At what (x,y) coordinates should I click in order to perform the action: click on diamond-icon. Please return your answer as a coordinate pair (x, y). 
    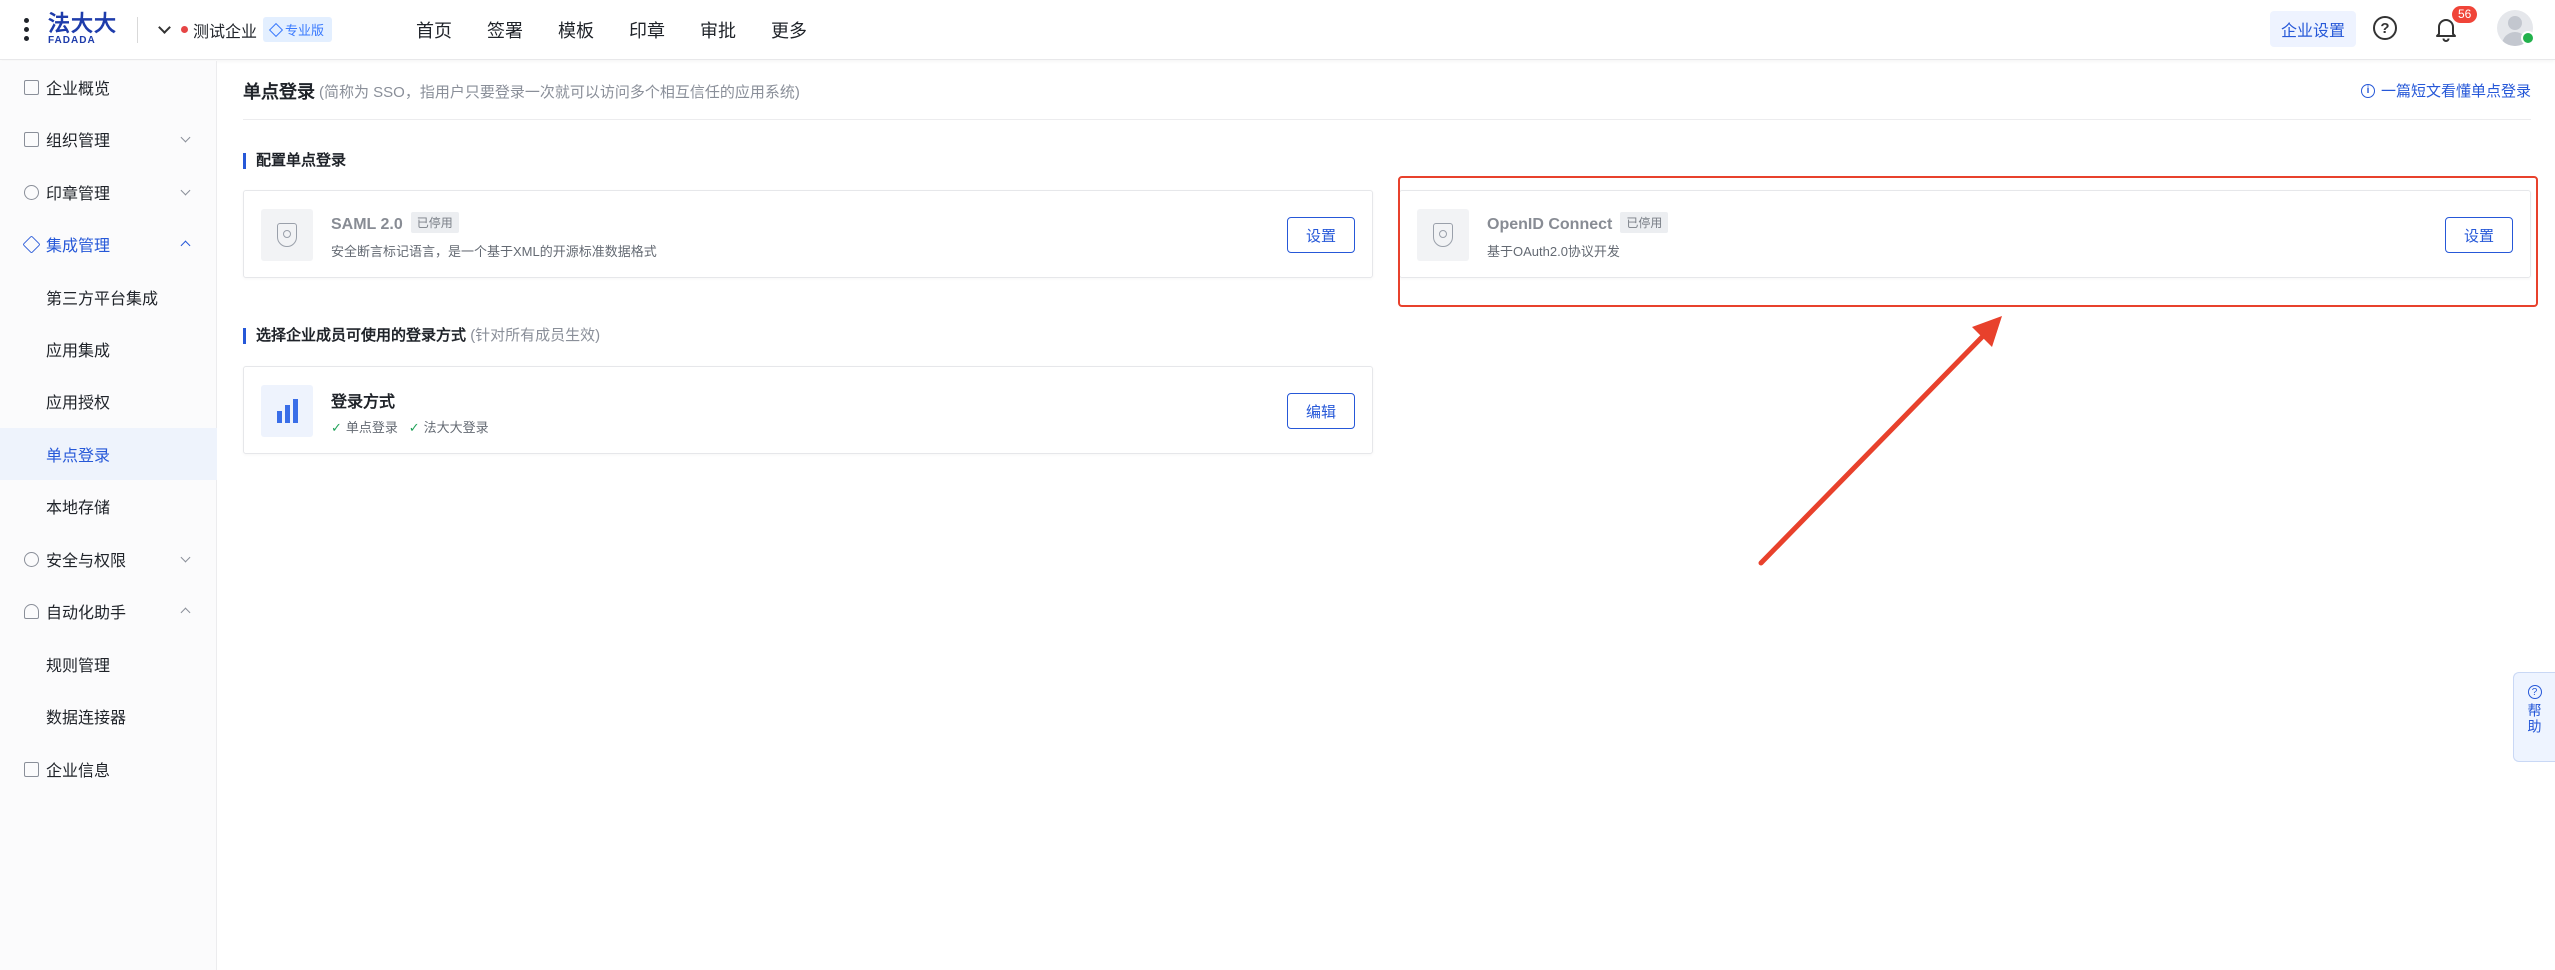
    Looking at the image, I should click on (276, 29).